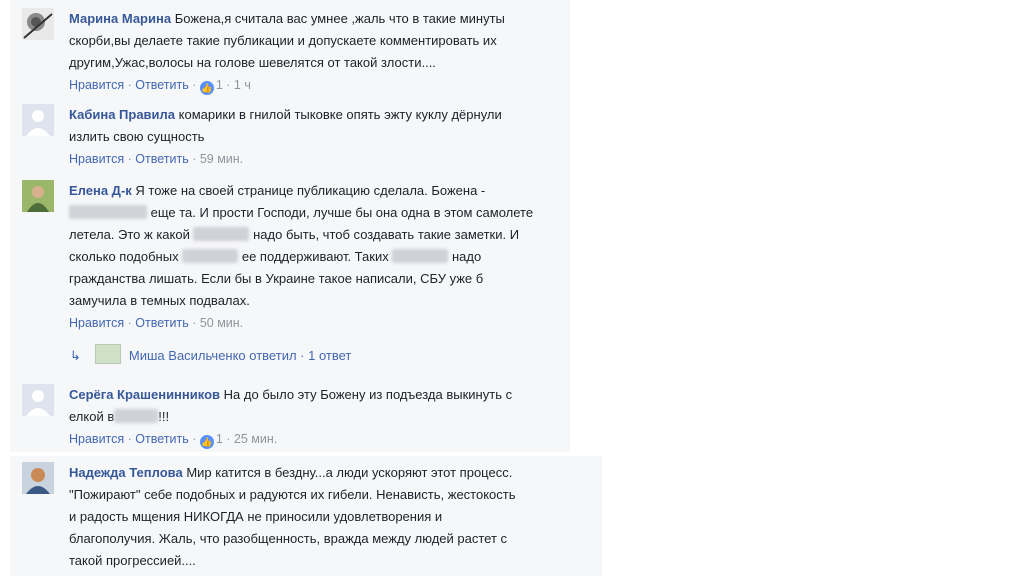 This screenshot has width=1024, height=576. Describe the element at coordinates (107, 354) in the screenshot. I see `replier-avatar` at that location.